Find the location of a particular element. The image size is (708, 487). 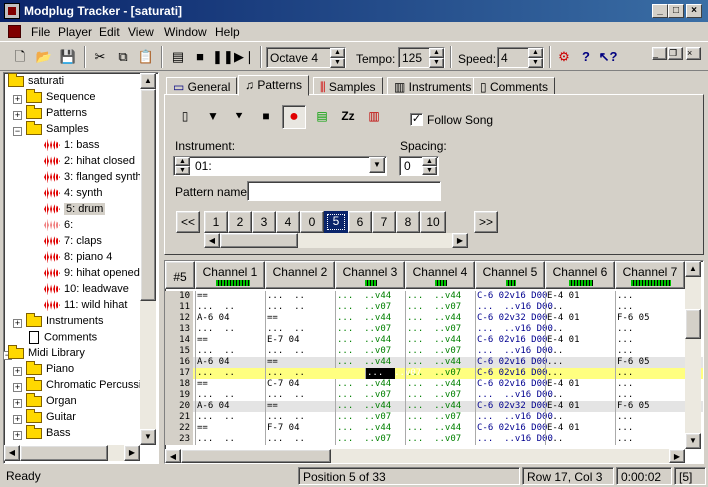

spacing-down-button: ▼ is located at coordinates (429, 170).